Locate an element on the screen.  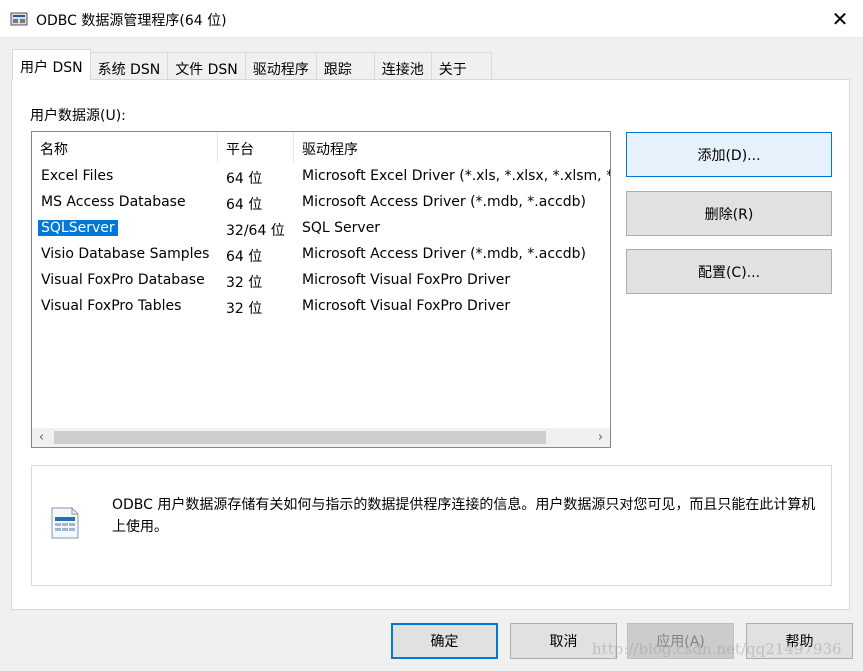
horizontal-scrollbar: ‹ › is located at coordinates (321, 437).